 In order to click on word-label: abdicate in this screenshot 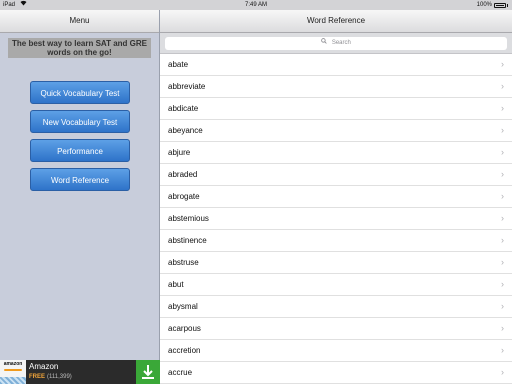, I will do `click(183, 108)`.